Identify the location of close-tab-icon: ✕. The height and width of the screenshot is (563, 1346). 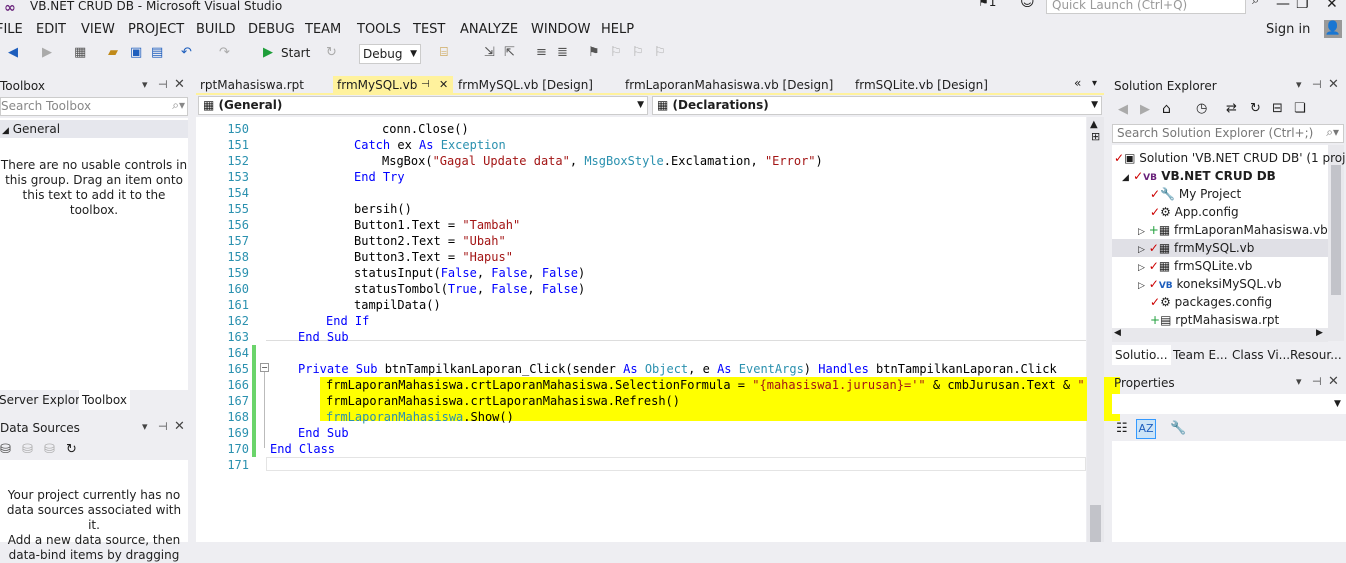
(443, 85).